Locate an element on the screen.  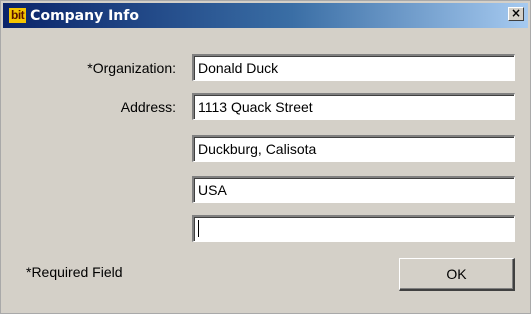
window-title: Company Info is located at coordinates (84, 15).